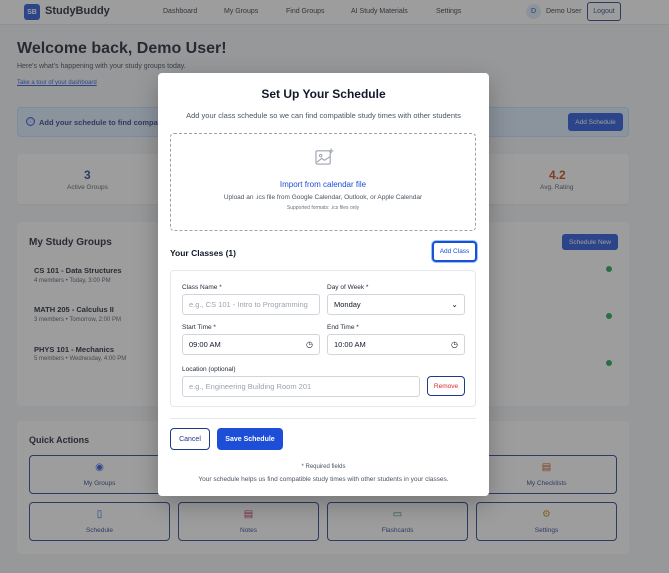  What do you see at coordinates (203, 253) in the screenshot?
I see `classes-header: Your Classes (1)` at bounding box center [203, 253].